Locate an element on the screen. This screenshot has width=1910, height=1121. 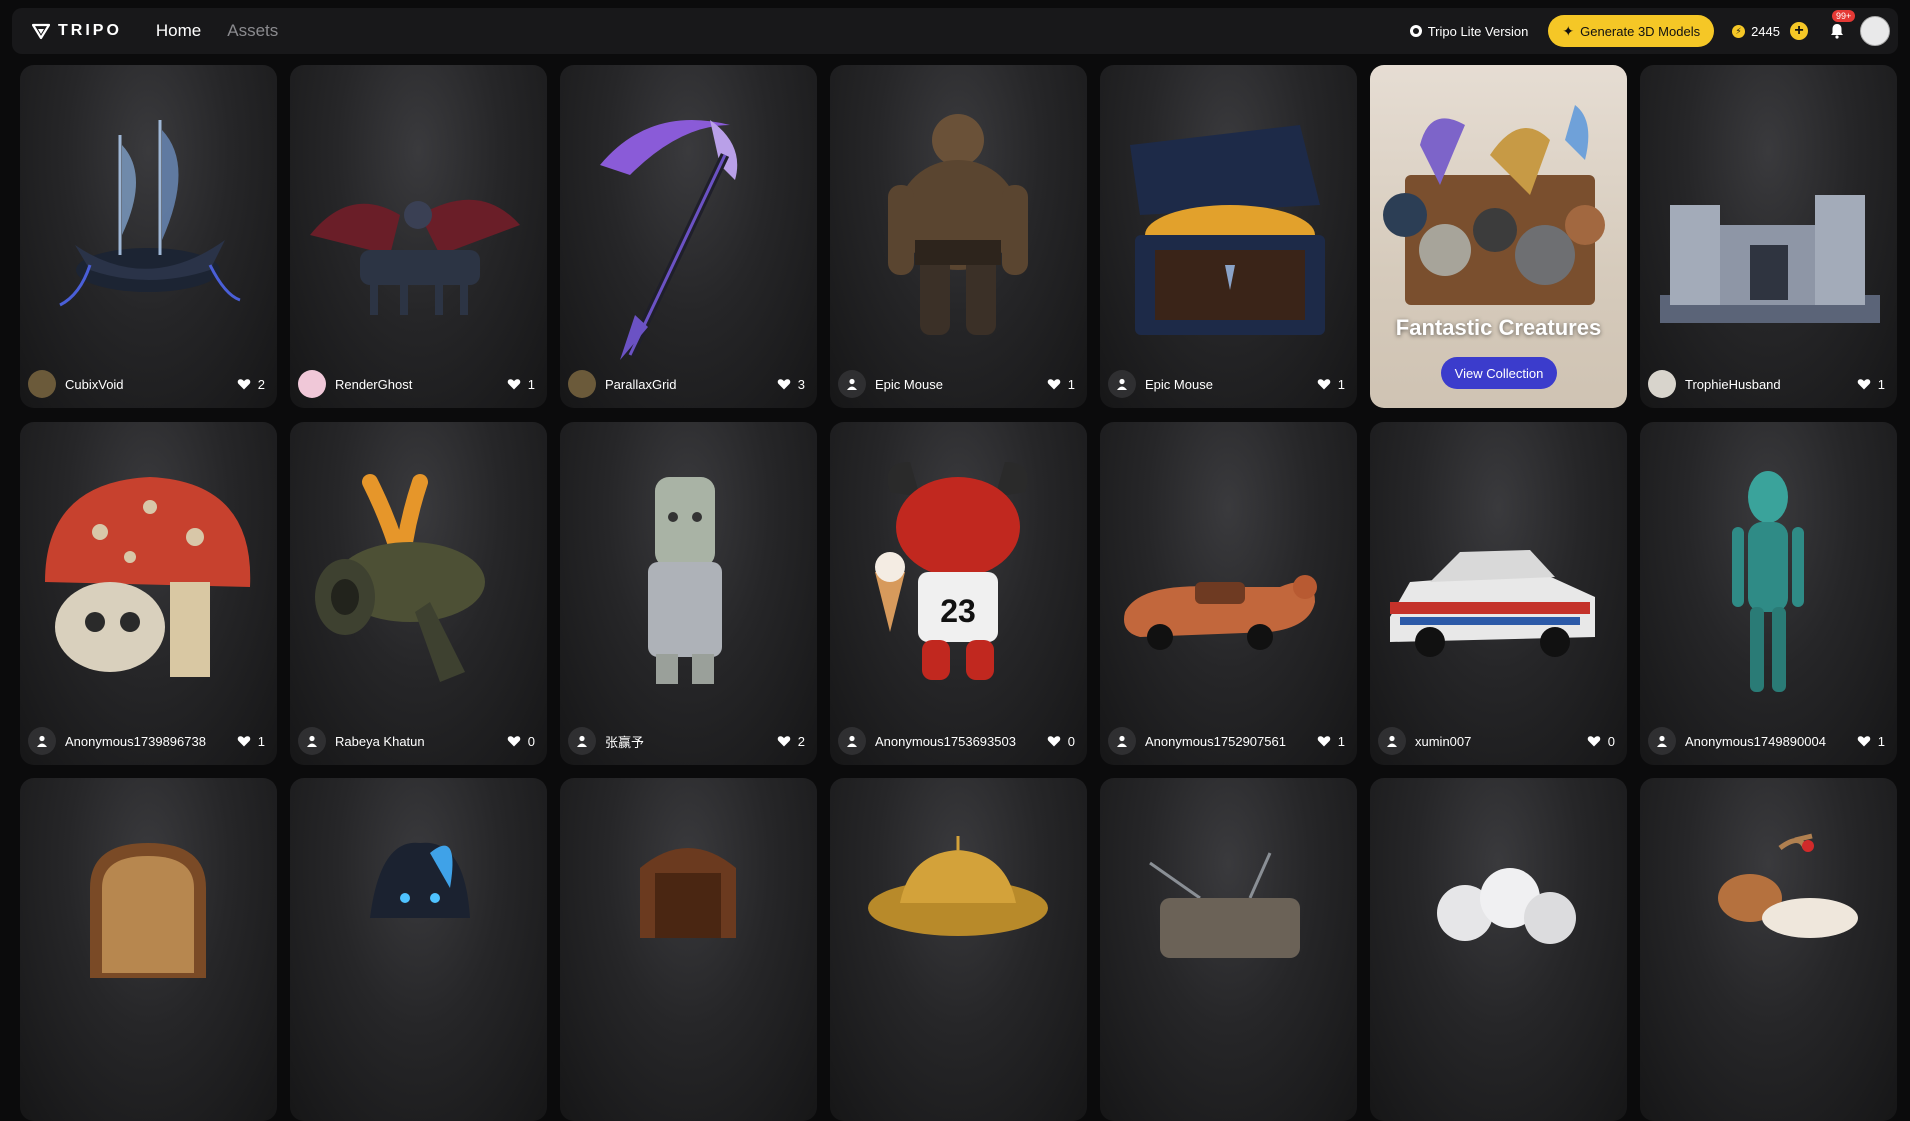
toy-reindeer-thumbnail is located at coordinates (1788, 885).